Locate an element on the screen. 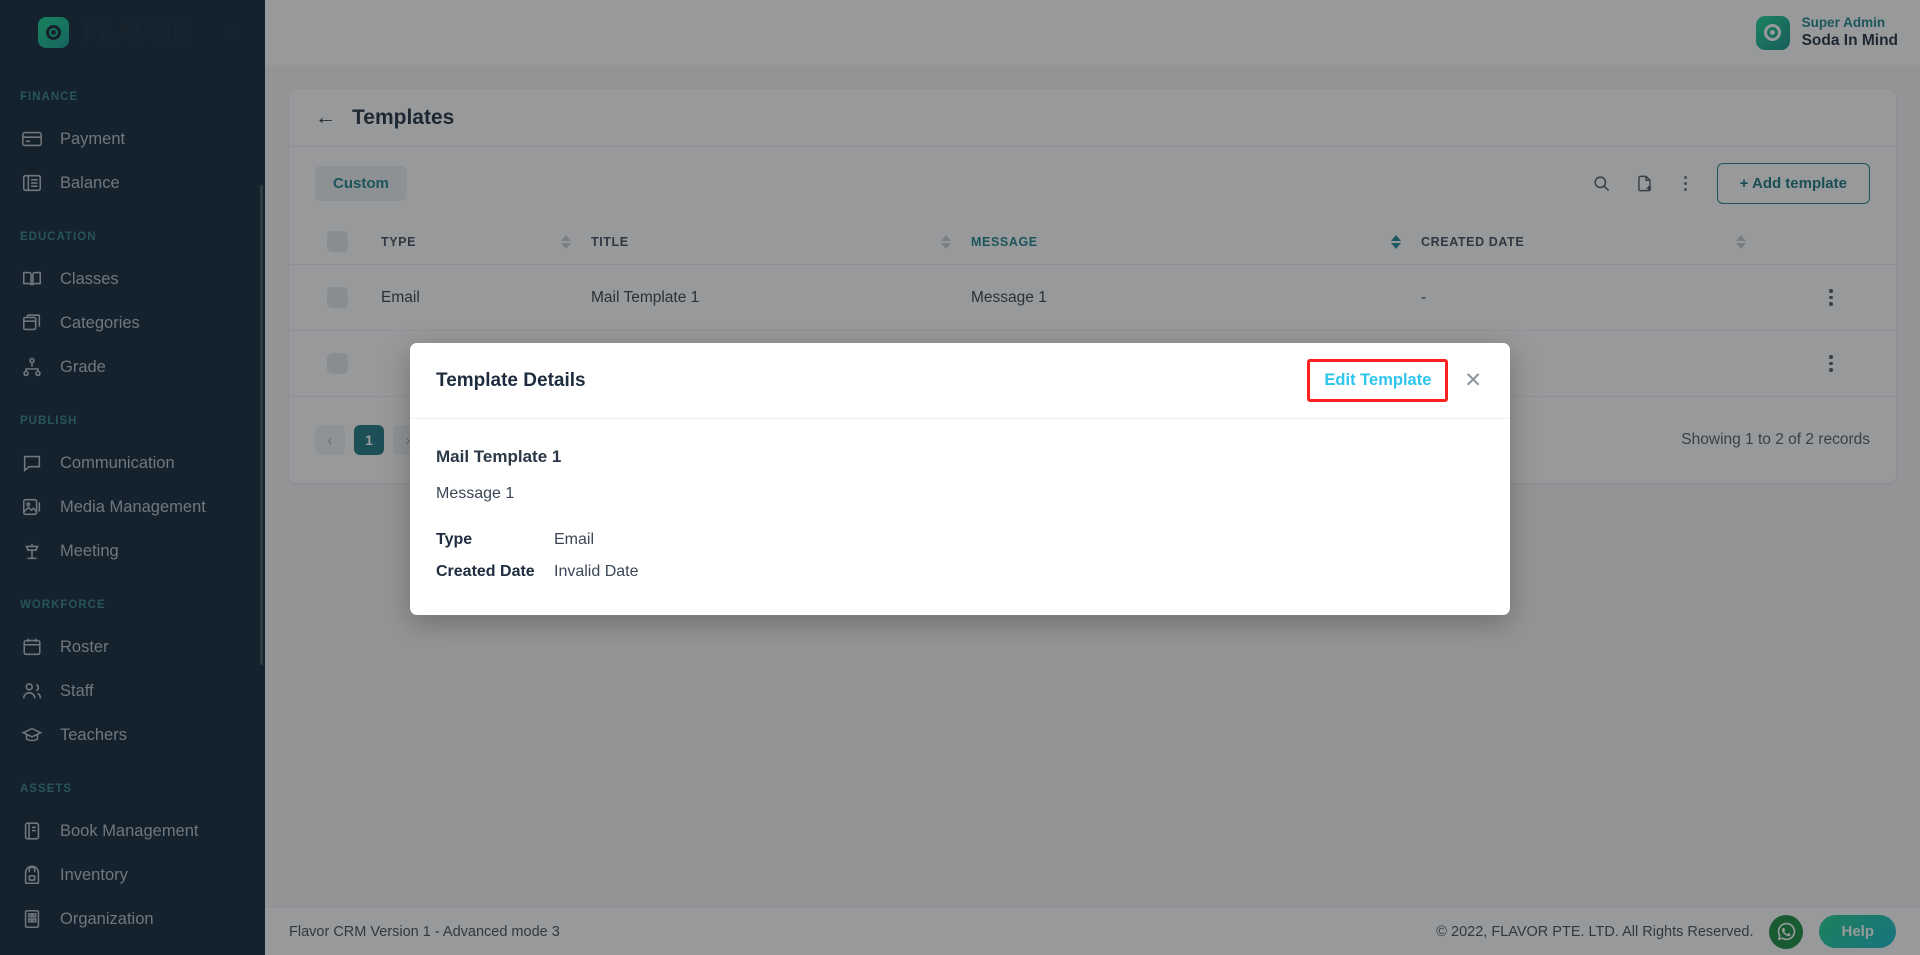  template-message: Message 1 is located at coordinates (475, 493).